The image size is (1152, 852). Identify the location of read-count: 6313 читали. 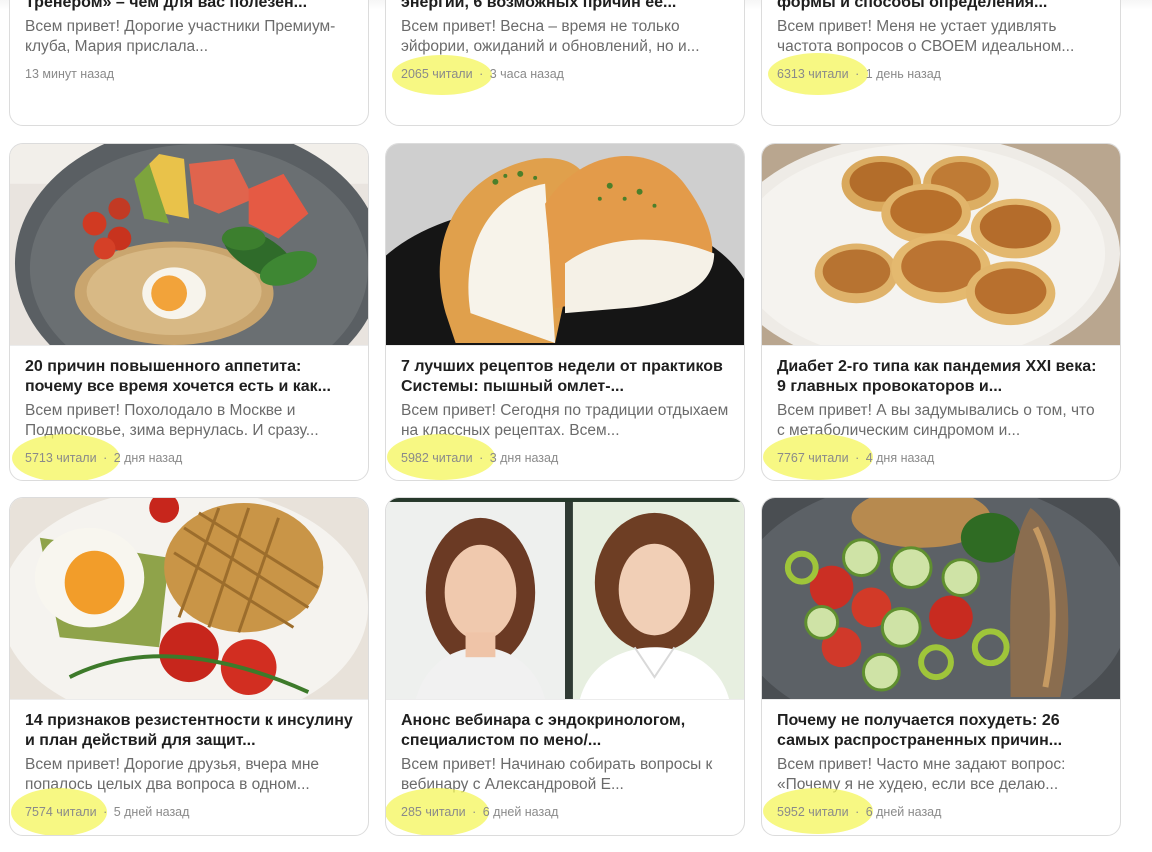
(813, 74).